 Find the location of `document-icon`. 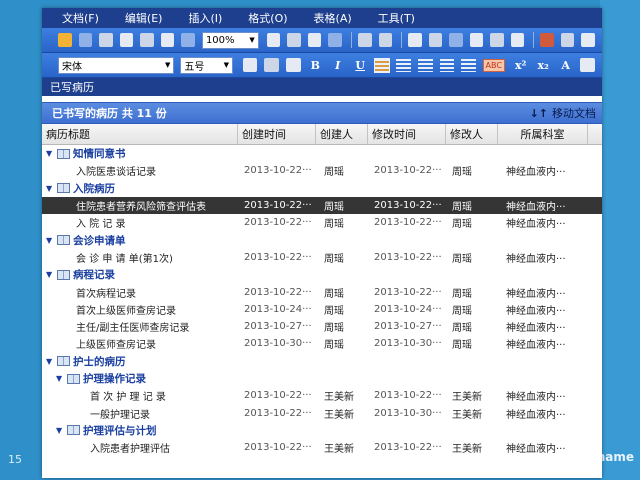

document-icon is located at coordinates (567, 40).